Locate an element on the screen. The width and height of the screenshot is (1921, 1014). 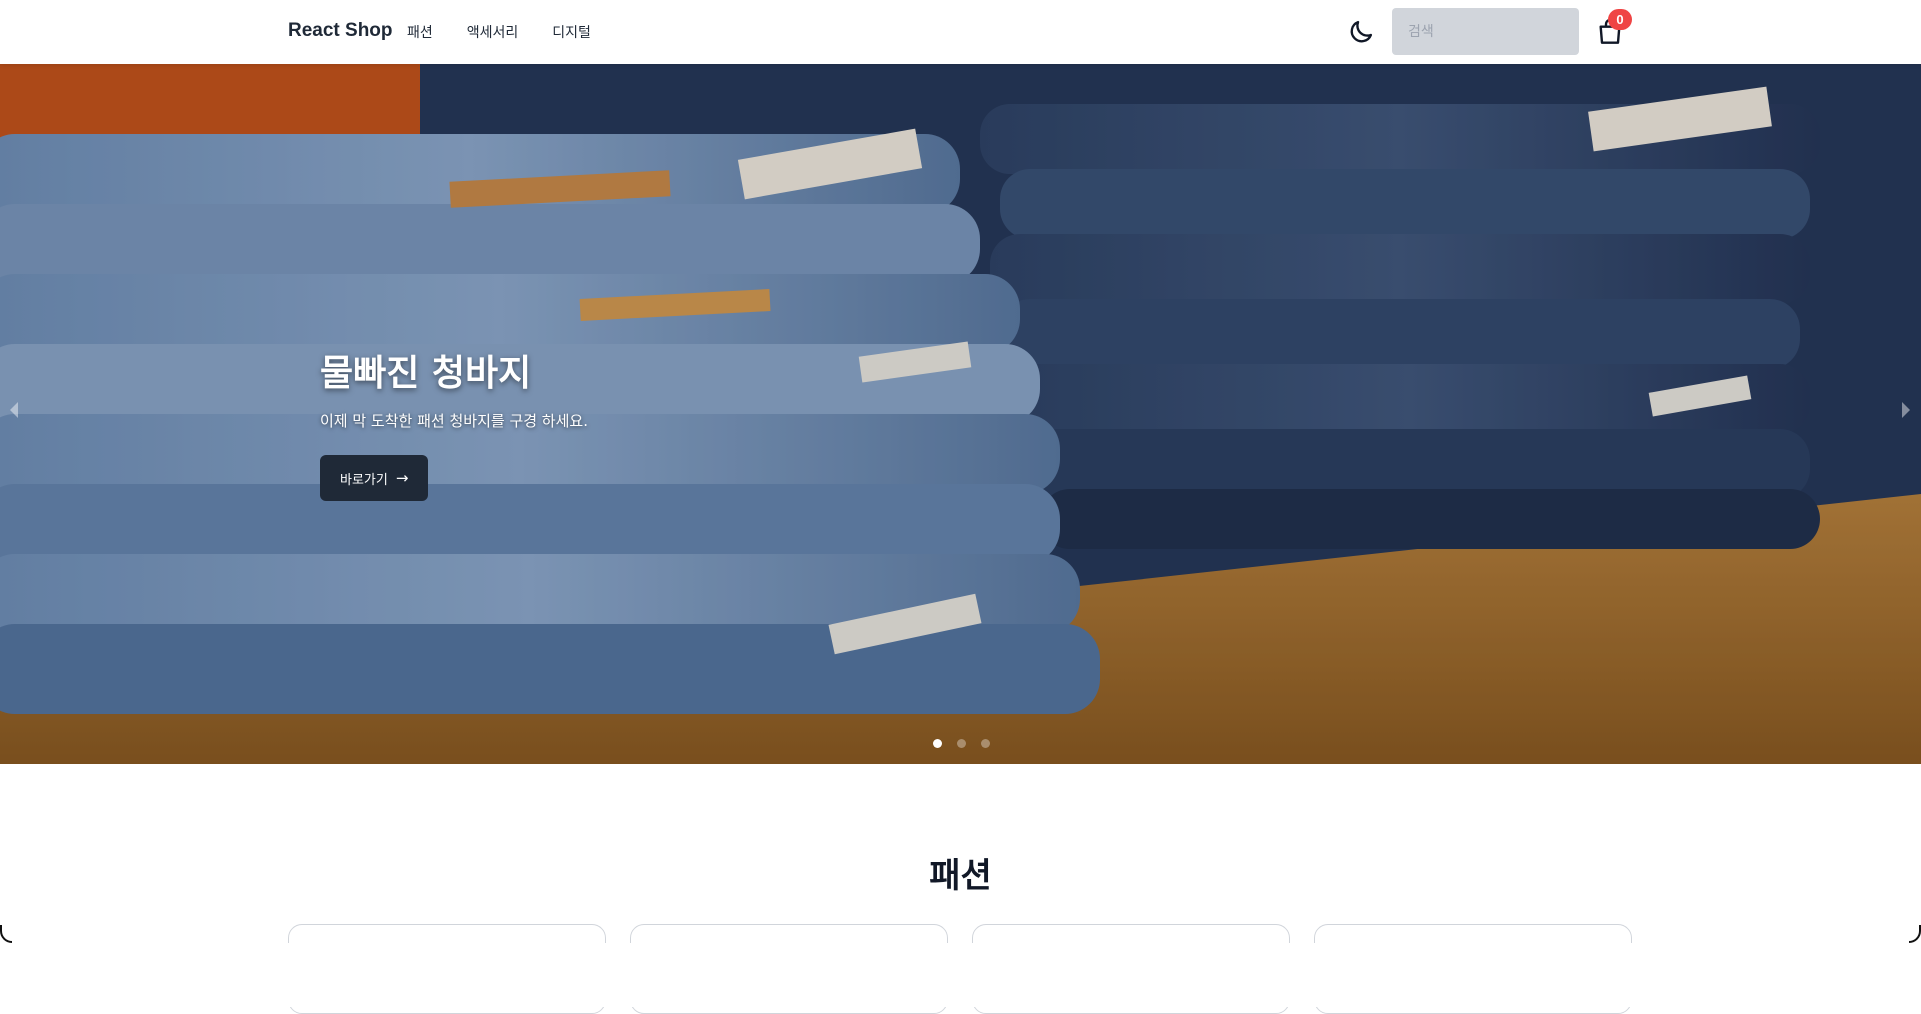
carousel-indicators is located at coordinates (969, 743).